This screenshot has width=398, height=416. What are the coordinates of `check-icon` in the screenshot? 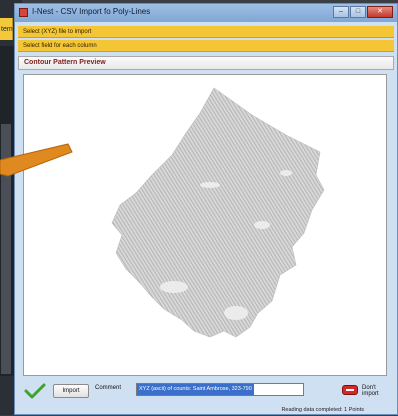 It's located at (35, 391).